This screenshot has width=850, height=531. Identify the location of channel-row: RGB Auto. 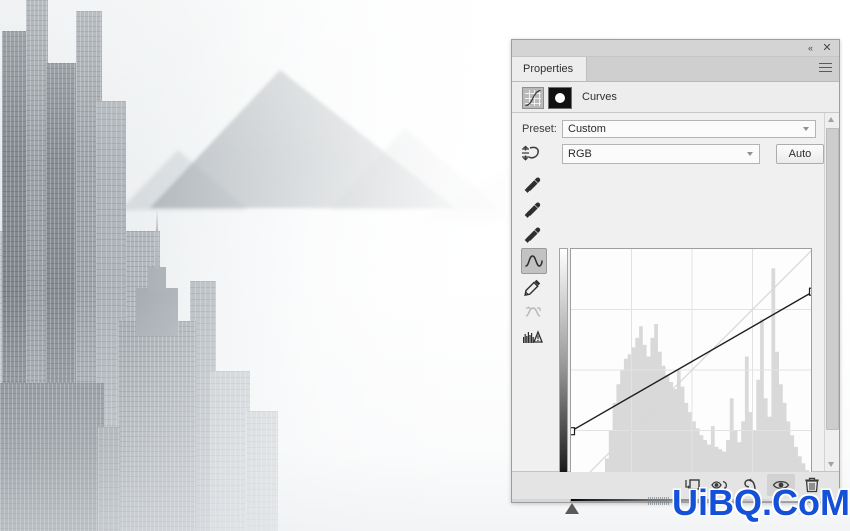
(675, 154).